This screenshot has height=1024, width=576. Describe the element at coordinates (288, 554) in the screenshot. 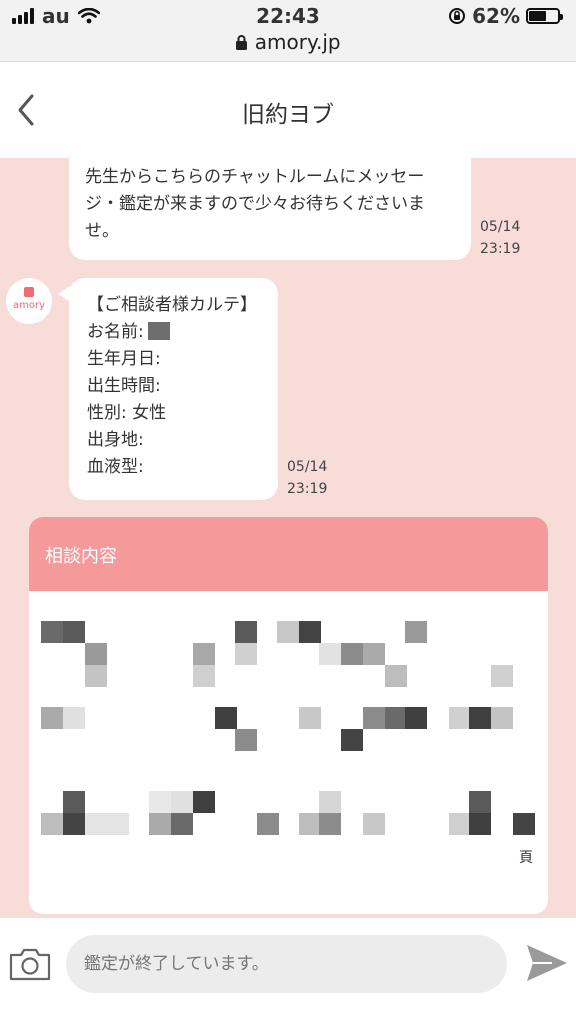

I see `consultation-card-header: 相談内容` at that location.